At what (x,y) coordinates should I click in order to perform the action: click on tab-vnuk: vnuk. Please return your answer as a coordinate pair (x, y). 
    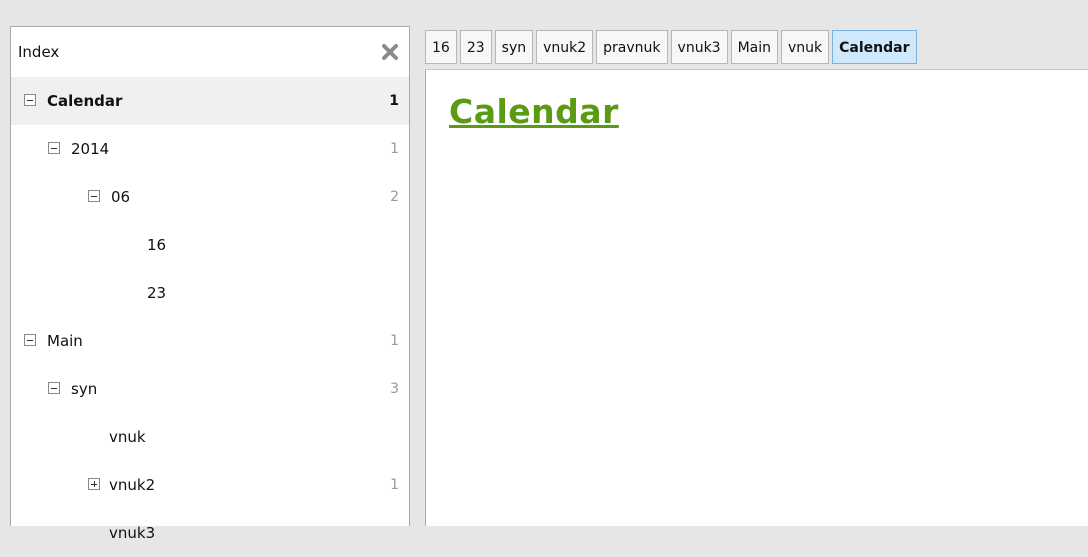
    Looking at the image, I should click on (805, 47).